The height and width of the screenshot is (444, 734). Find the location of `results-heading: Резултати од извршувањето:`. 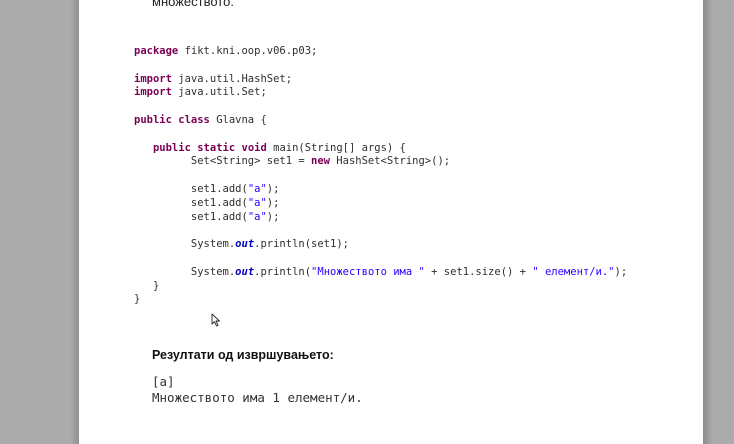

results-heading: Резултати од извршувањето: is located at coordinates (243, 355).